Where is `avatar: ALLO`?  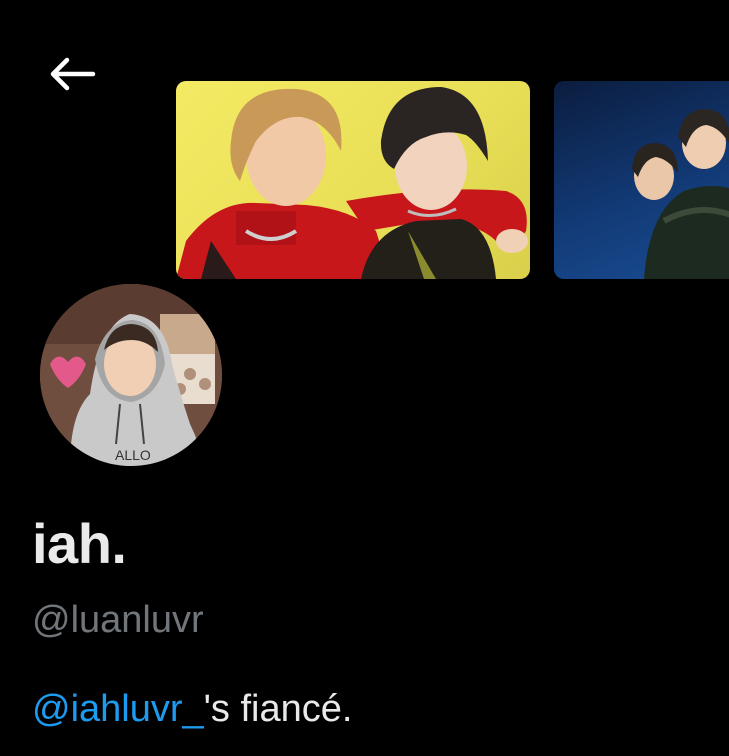
avatar: ALLO is located at coordinates (131, 375).